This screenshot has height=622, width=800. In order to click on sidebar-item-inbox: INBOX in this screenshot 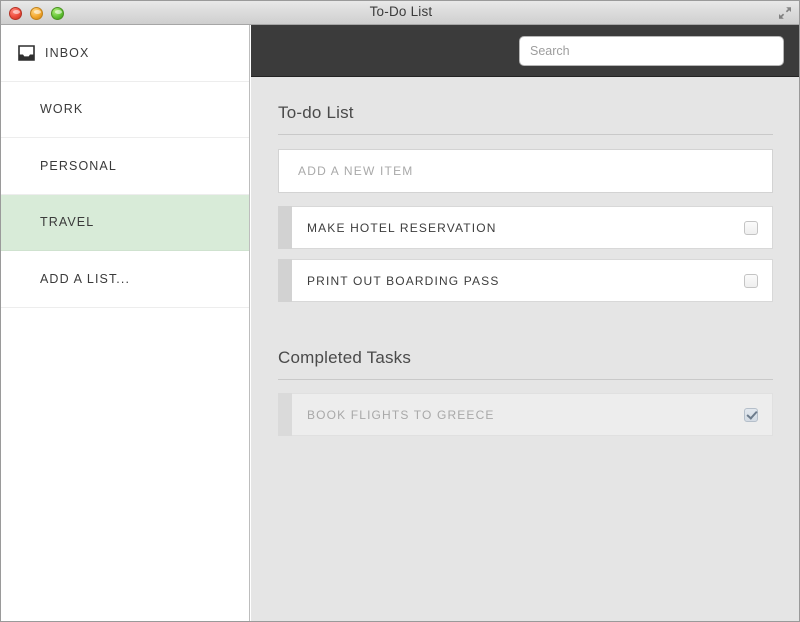, I will do `click(125, 53)`.